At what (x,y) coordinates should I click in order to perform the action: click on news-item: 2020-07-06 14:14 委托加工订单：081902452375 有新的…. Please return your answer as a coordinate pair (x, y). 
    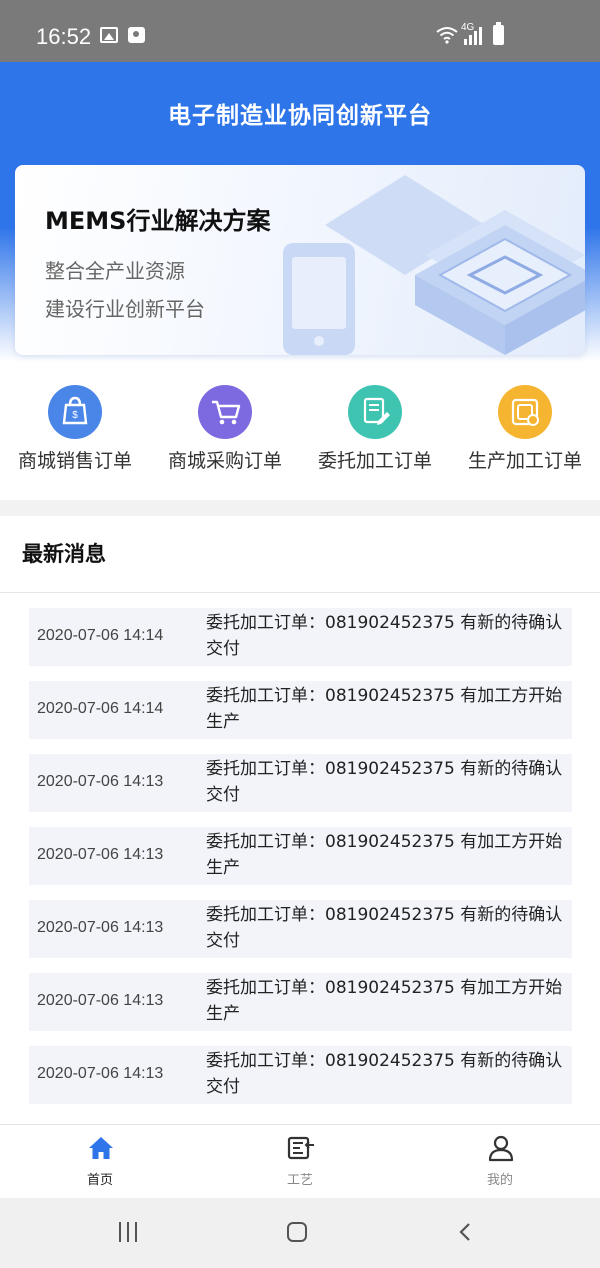
    Looking at the image, I should click on (300, 637).